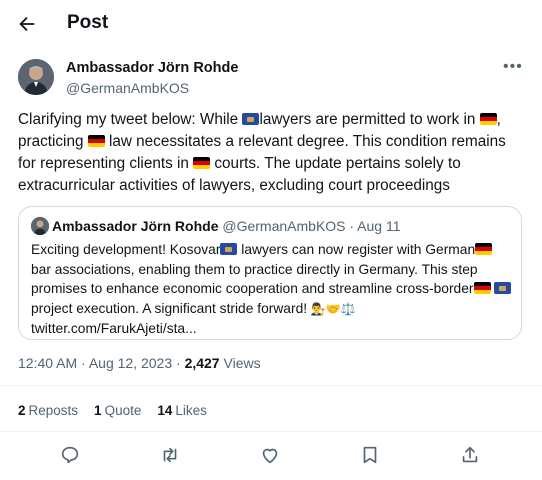 This screenshot has height=480, width=542. I want to click on author-handle: @GermanAmbKOS, so click(127, 88).